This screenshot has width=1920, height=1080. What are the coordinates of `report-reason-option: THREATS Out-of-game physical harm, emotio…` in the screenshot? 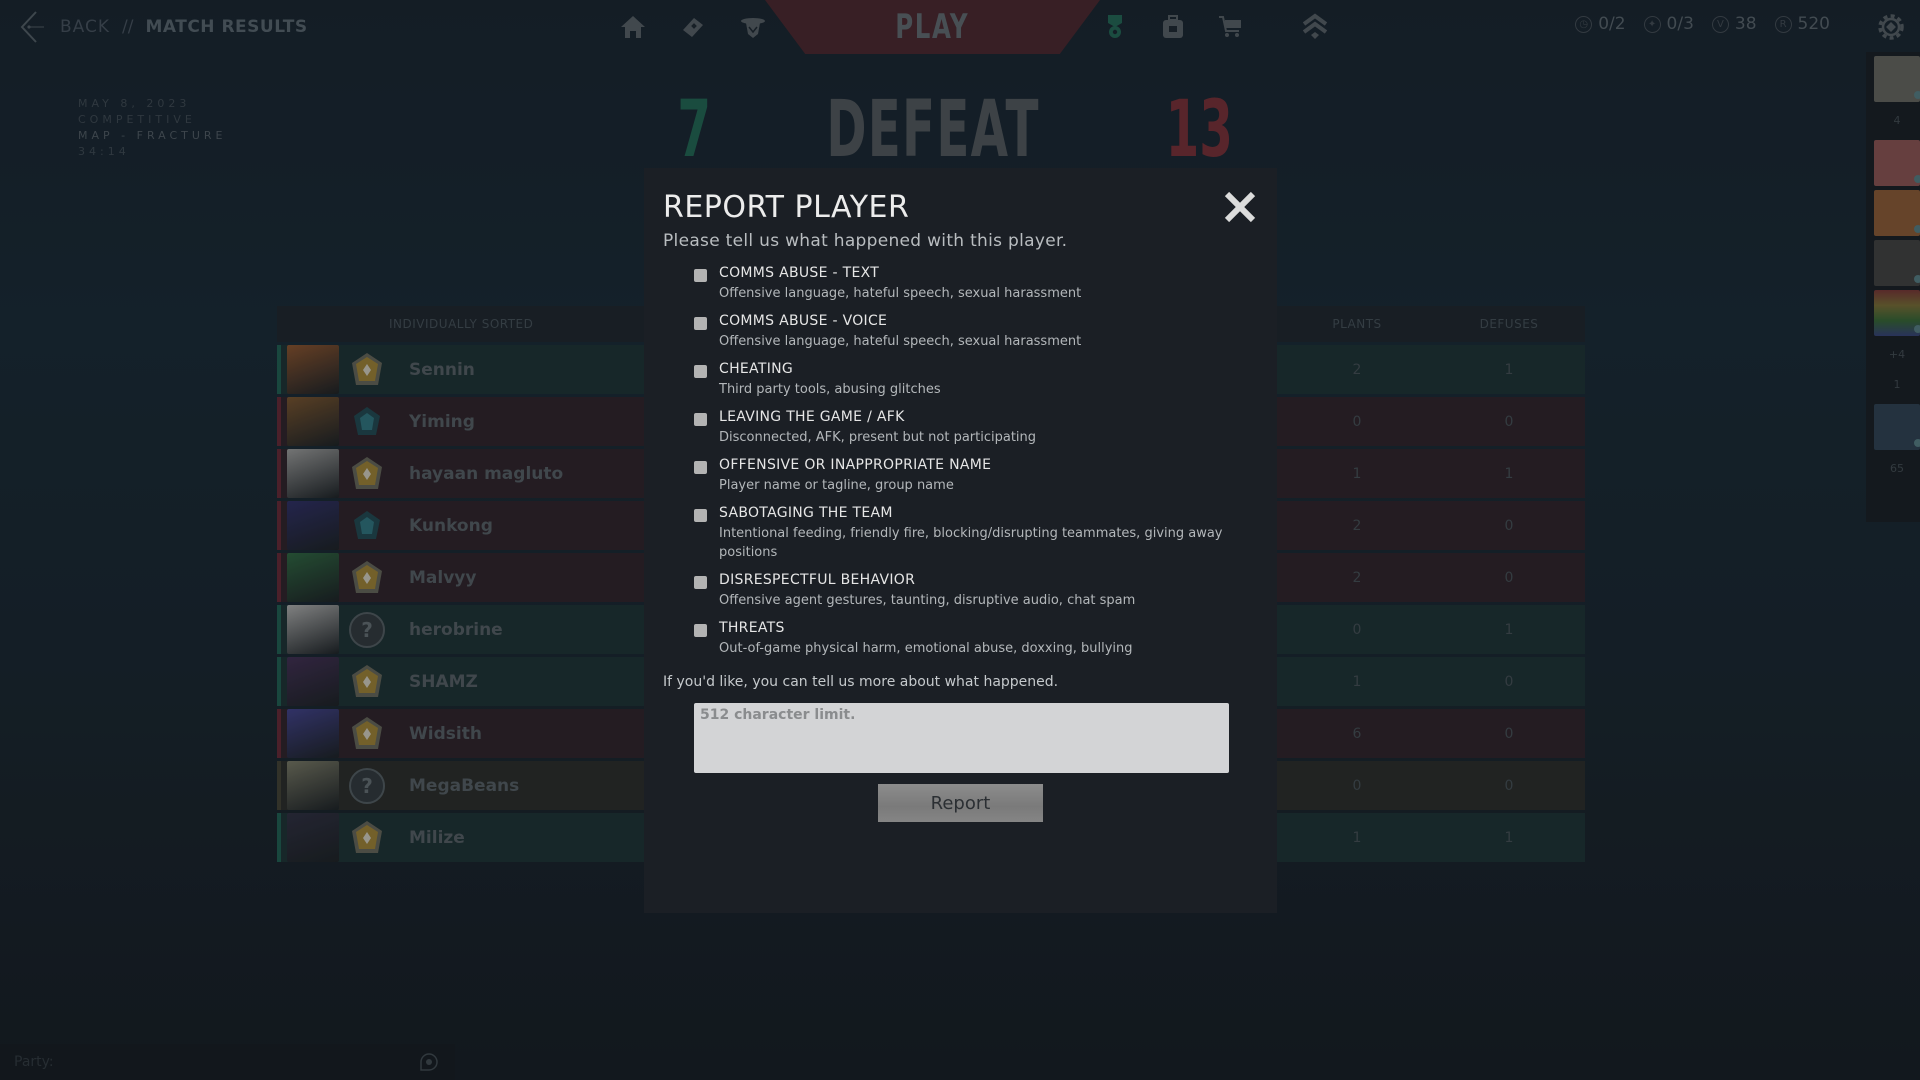 It's located at (976, 639).